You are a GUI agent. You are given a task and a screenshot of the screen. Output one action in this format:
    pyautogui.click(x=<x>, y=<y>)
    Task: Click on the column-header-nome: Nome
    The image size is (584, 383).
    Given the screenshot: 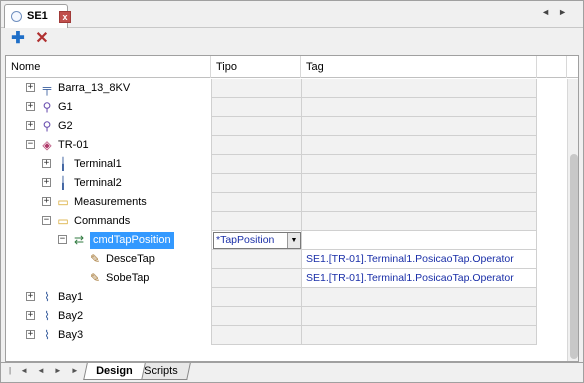 What is the action you would take?
    pyautogui.click(x=108, y=67)
    